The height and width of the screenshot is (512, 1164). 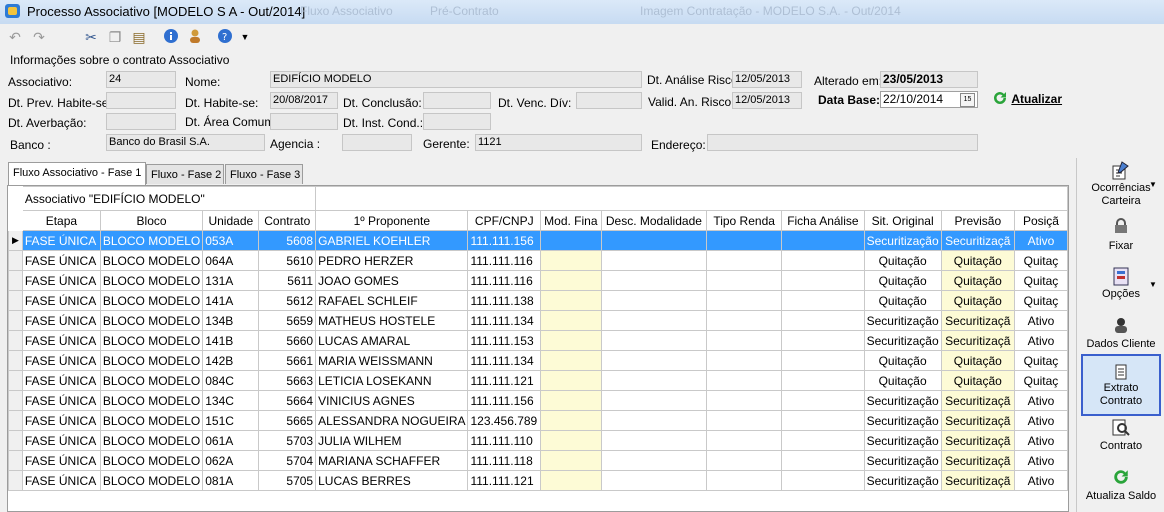 I want to click on table-cell: MARIANA SCHAFFER, so click(x=392, y=460).